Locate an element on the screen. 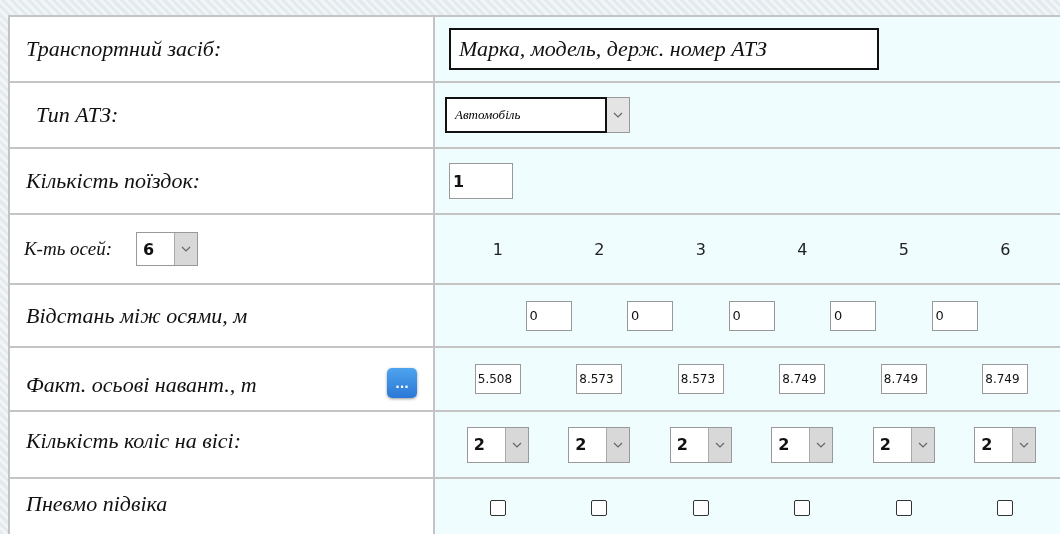 Image resolution: width=1060 pixels, height=534 pixels. axle-number: 3 is located at coordinates (700, 249).